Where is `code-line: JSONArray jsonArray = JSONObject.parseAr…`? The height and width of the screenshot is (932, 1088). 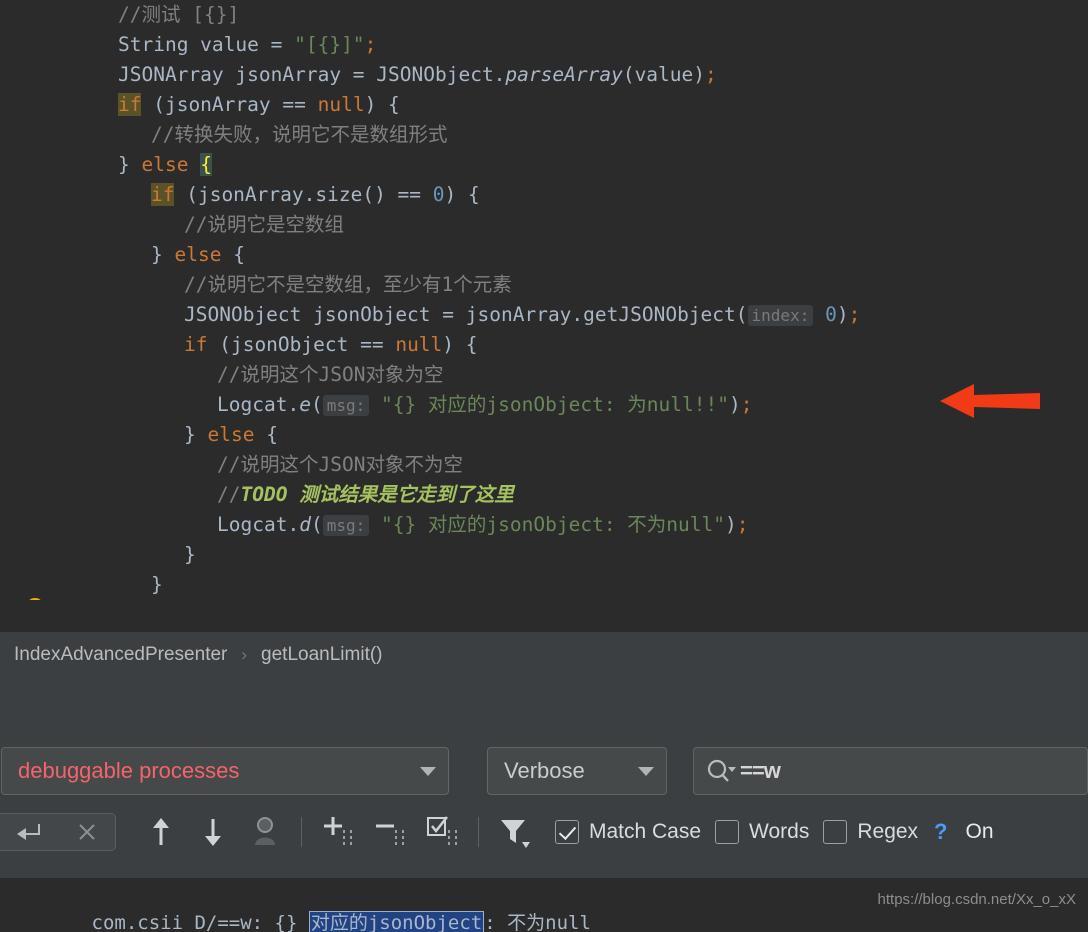
code-line: JSONArray jsonArray = JSONObject.parseAr… is located at coordinates (544, 75).